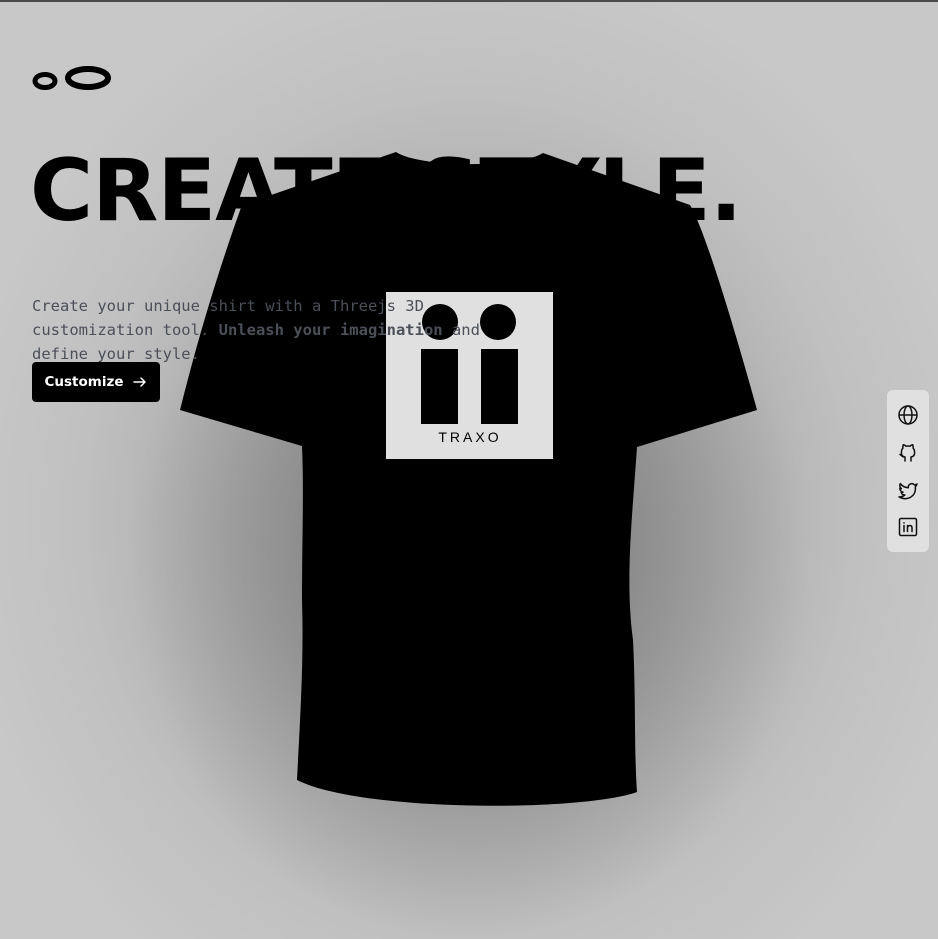  I want to click on linkedin-icon, so click(908, 527).